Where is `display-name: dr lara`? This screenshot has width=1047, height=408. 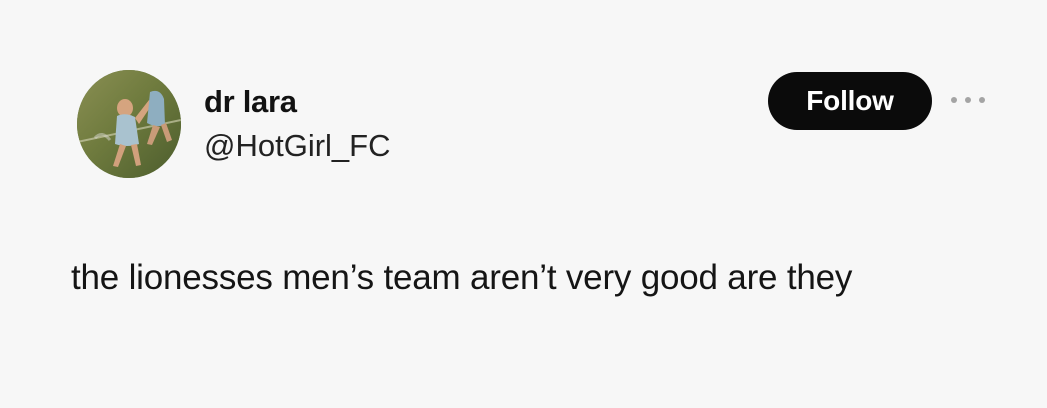 display-name: dr lara is located at coordinates (250, 102).